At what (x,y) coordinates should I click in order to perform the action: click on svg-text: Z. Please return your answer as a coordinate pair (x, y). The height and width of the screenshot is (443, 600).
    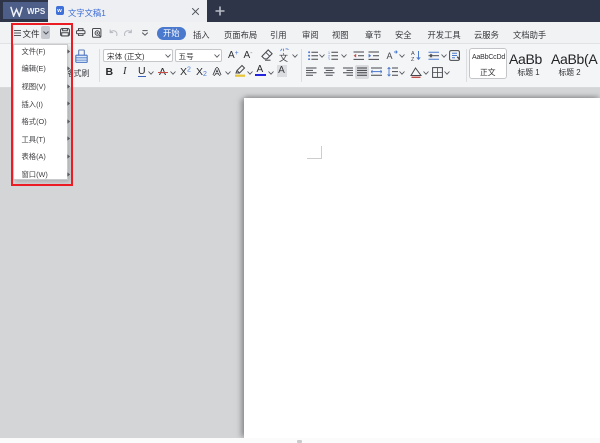
    Looking at the image, I should click on (413, 59).